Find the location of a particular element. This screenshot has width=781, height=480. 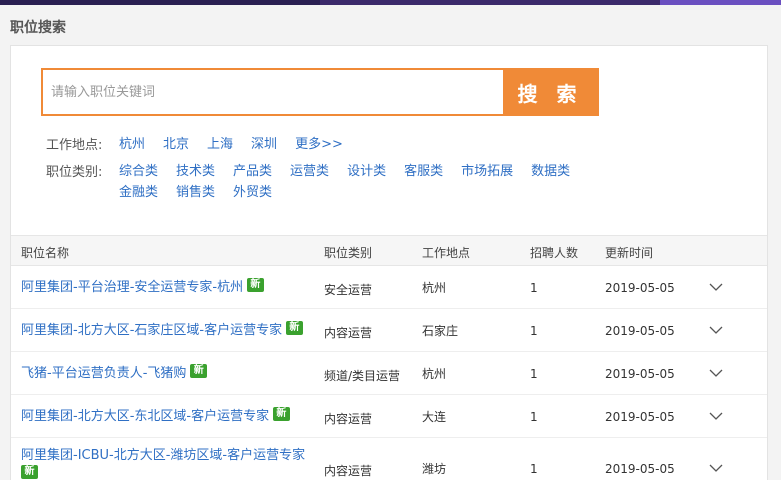

job-title-cell: 阿里集团-北方大区-石家庄区域-客户运营专家 新 is located at coordinates (173, 330).